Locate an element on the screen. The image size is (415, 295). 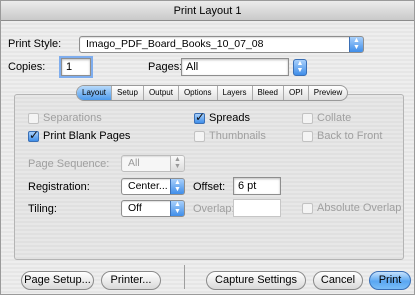
copies-label: Copies: is located at coordinates (27, 67).